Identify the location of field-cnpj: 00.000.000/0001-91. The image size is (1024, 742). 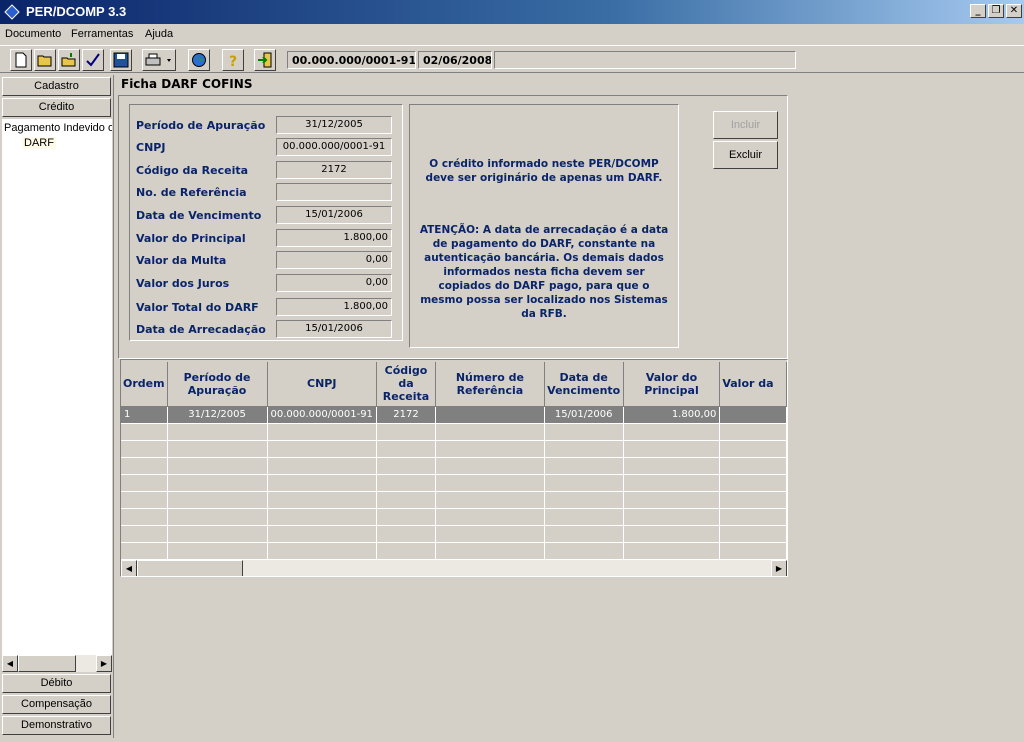
(334, 147).